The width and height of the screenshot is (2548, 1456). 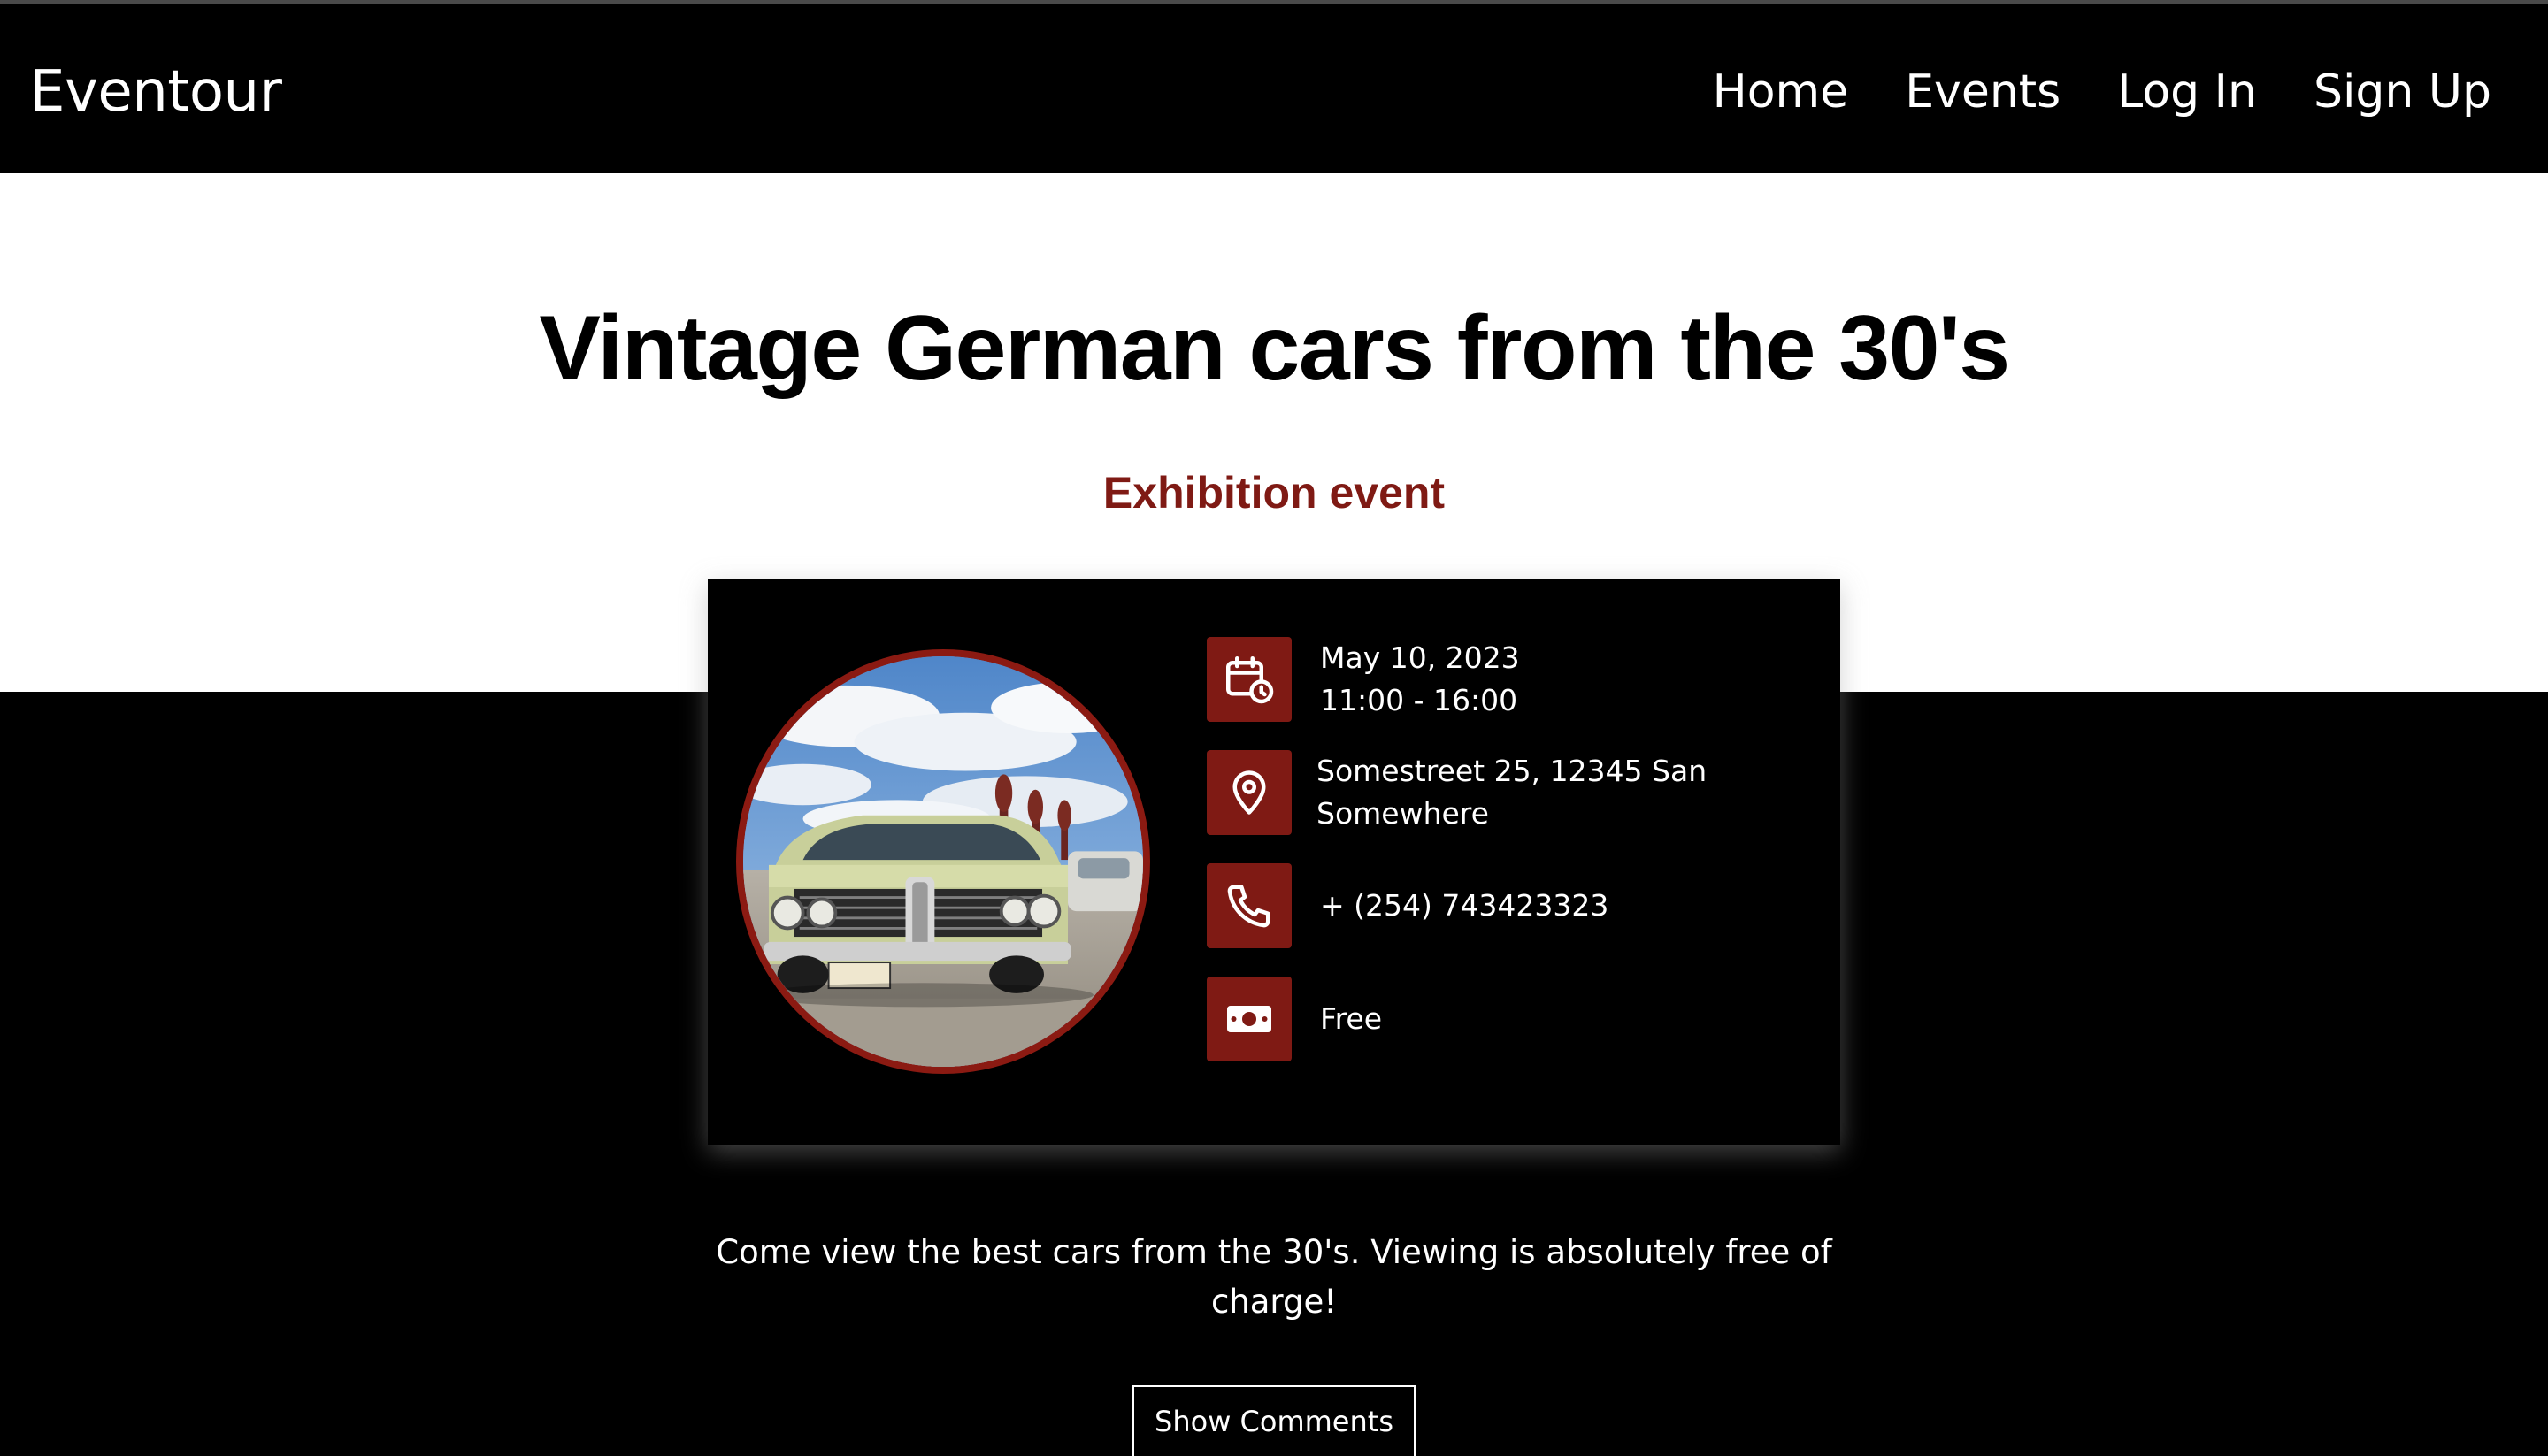 I want to click on vintage-car-image, so click(x=943, y=861).